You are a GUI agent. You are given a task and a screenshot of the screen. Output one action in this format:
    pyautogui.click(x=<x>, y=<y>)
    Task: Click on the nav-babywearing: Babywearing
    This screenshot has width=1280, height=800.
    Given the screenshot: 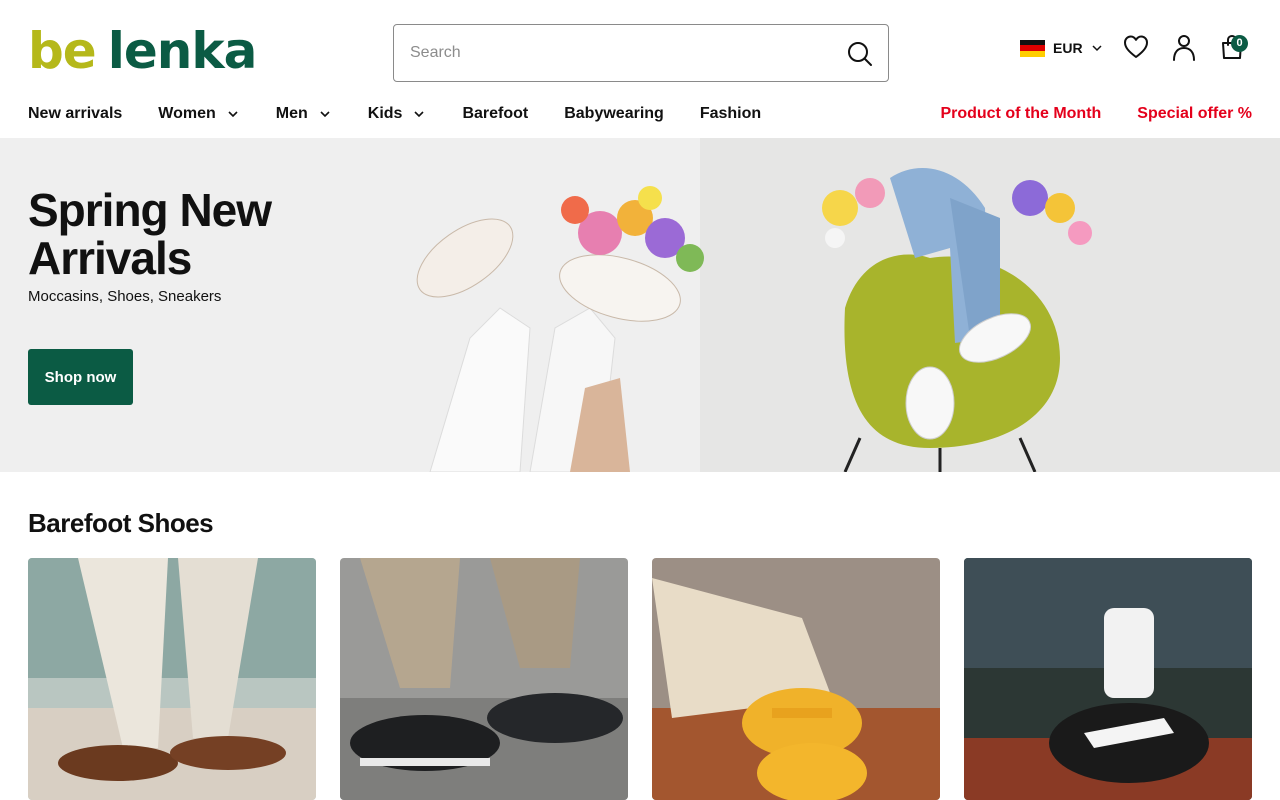 What is the action you would take?
    pyautogui.click(x=614, y=114)
    